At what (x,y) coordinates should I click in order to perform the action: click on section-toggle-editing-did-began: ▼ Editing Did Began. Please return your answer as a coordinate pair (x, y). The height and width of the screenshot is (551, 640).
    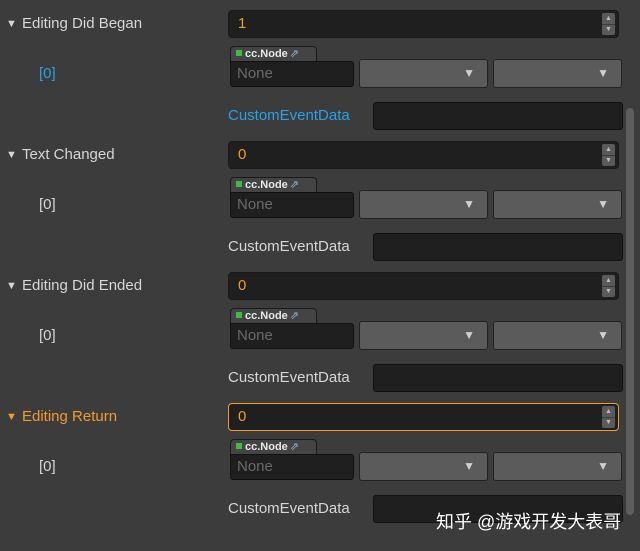
    Looking at the image, I should click on (74, 24).